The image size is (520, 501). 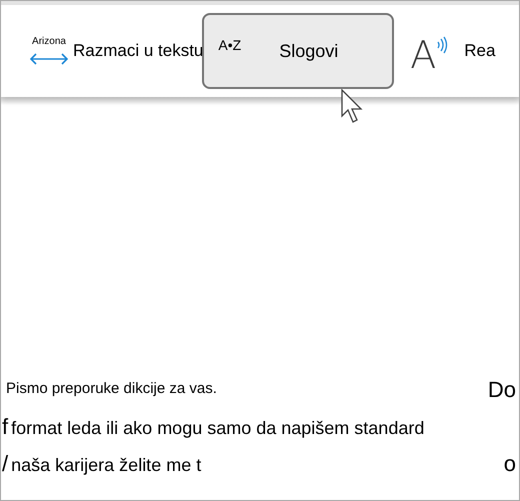 What do you see at coordinates (423, 55) in the screenshot?
I see `letter-icon: A` at bounding box center [423, 55].